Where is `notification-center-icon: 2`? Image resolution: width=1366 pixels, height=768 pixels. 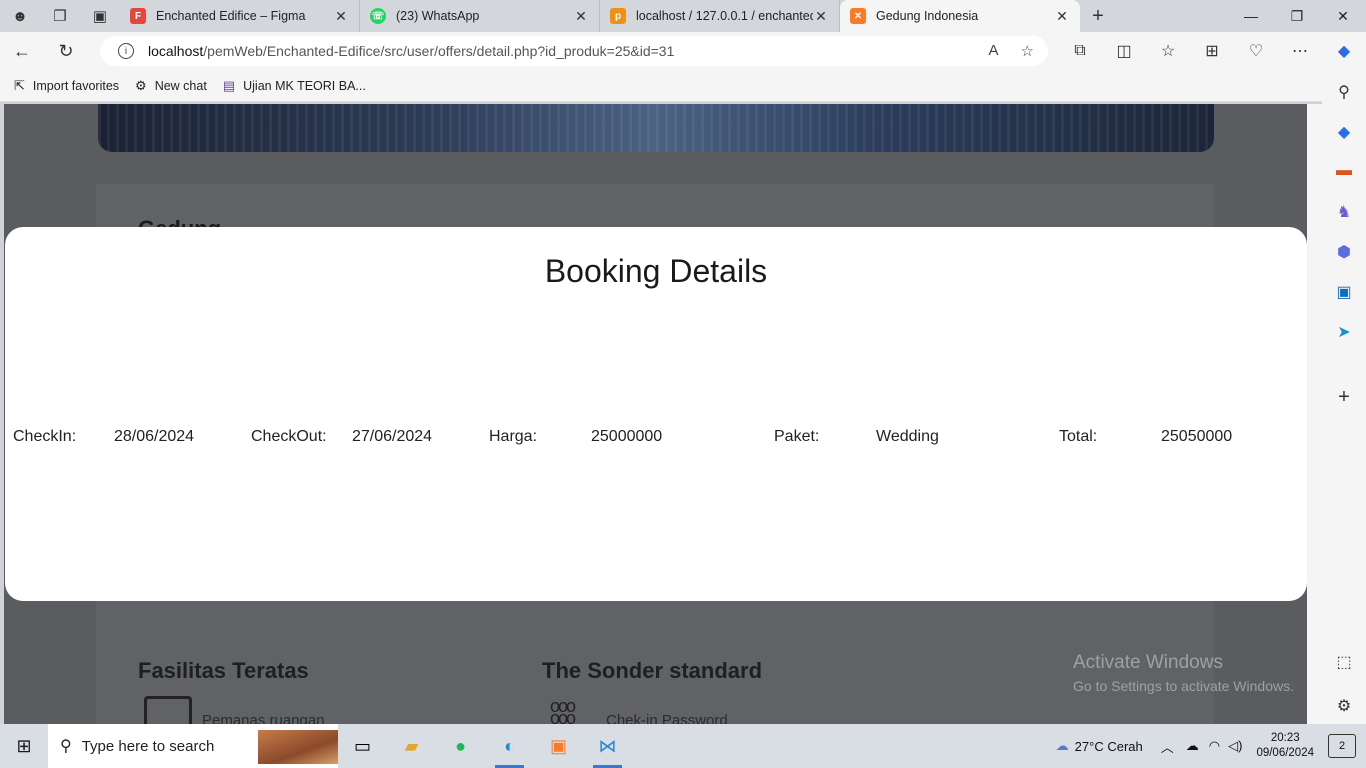 notification-center-icon: 2 is located at coordinates (1342, 746).